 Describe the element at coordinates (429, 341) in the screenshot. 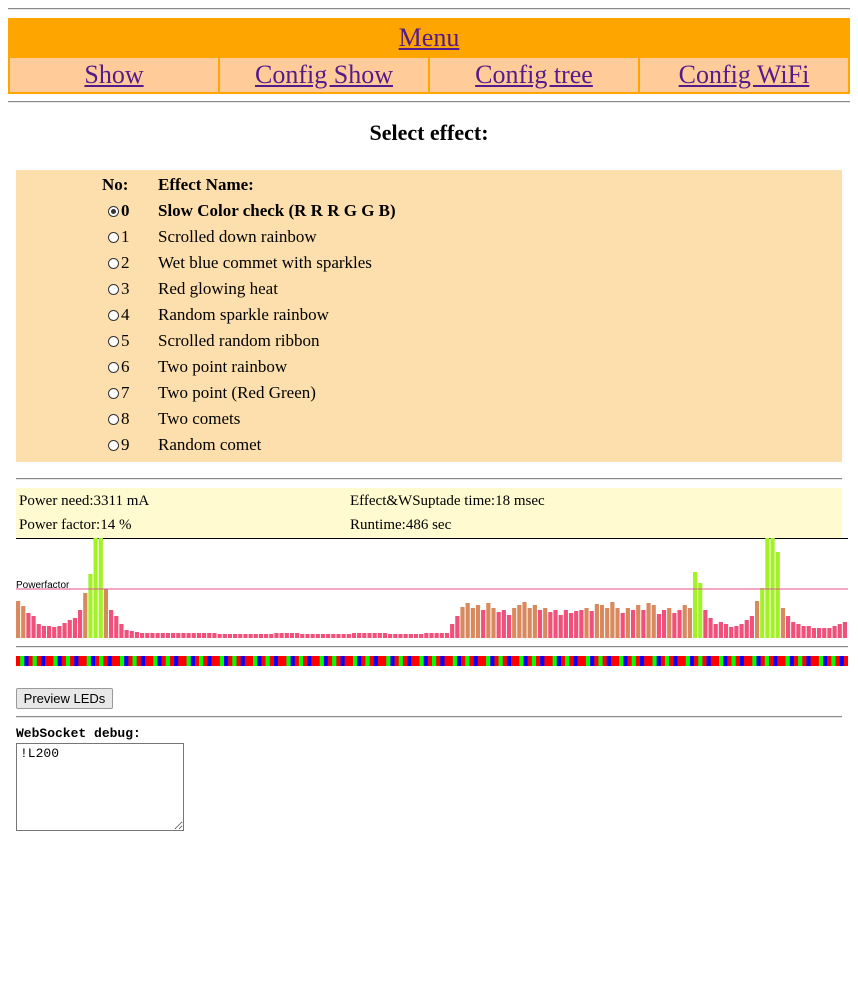

I see `effect-row: 5 Scrolled random ribbon` at that location.